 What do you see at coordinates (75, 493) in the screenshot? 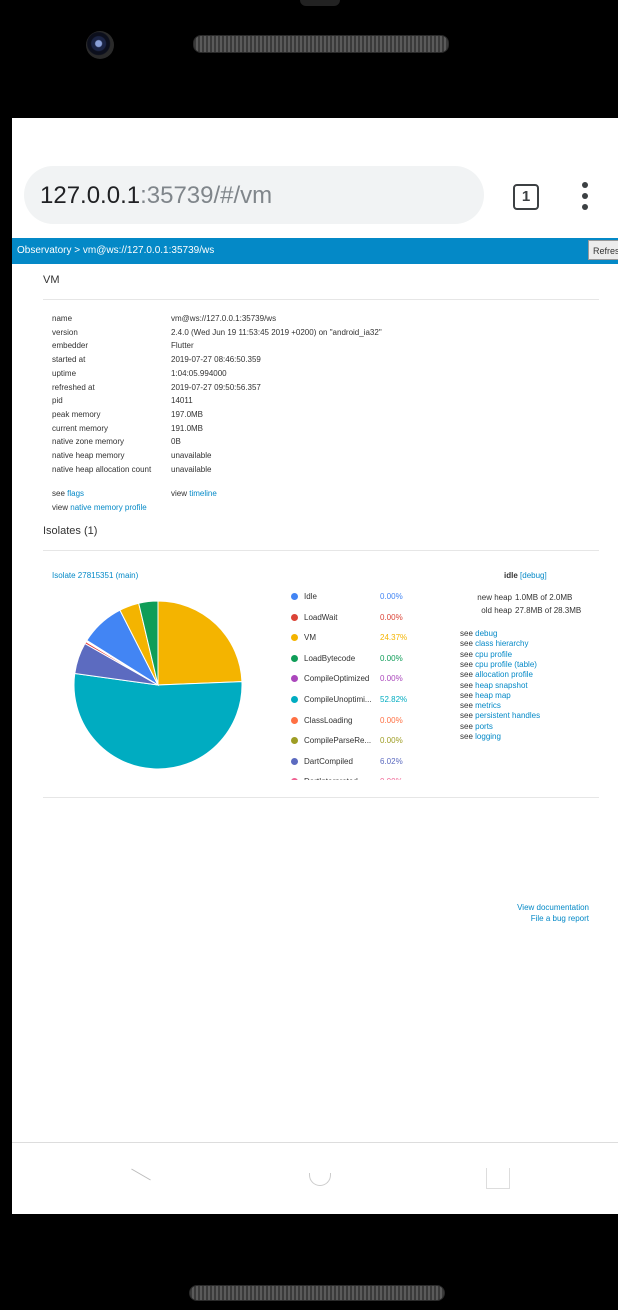
I see `flags-link: flags` at bounding box center [75, 493].